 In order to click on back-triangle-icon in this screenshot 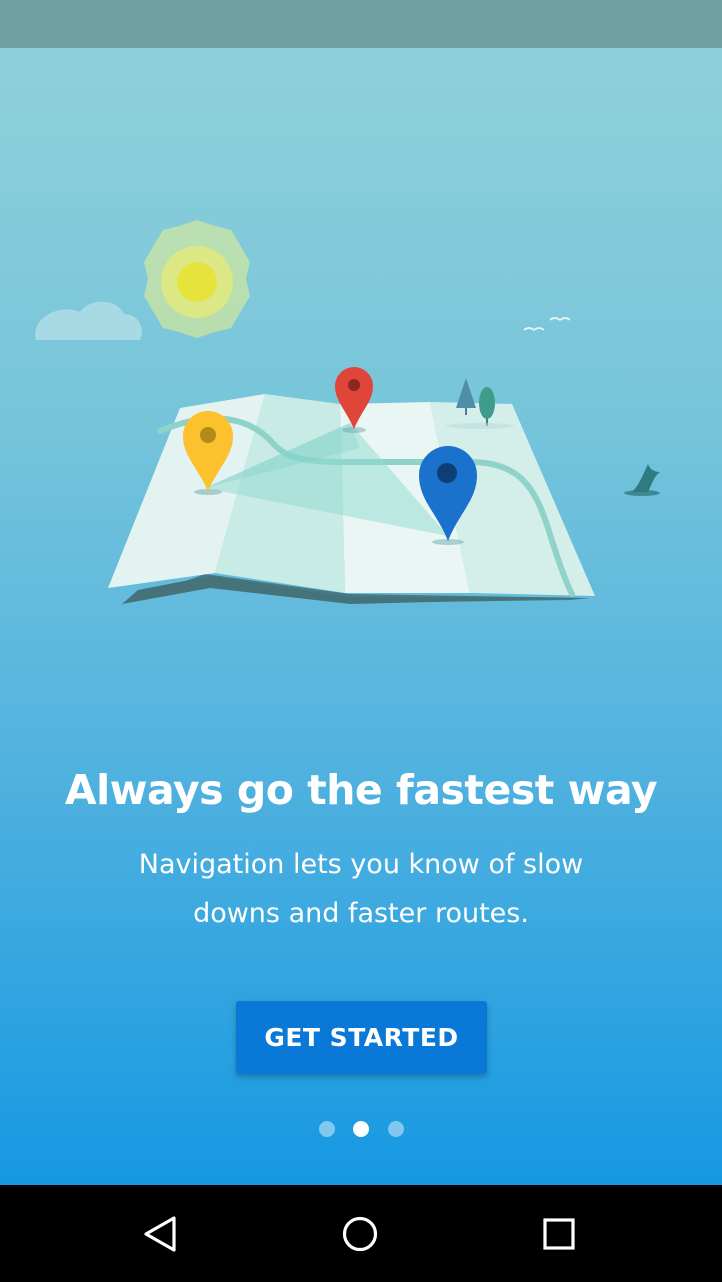, I will do `click(160, 1234)`.